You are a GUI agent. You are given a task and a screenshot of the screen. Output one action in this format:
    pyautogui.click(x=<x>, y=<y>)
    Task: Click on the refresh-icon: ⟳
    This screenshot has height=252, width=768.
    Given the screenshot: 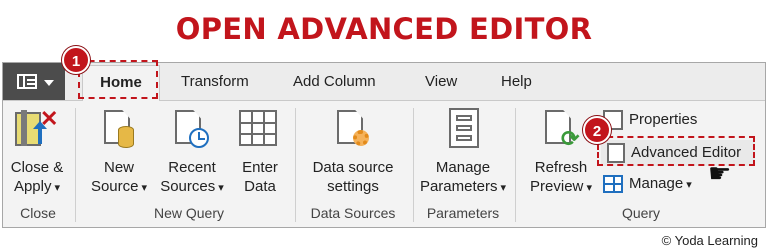 What is the action you would take?
    pyautogui.click(x=564, y=132)
    